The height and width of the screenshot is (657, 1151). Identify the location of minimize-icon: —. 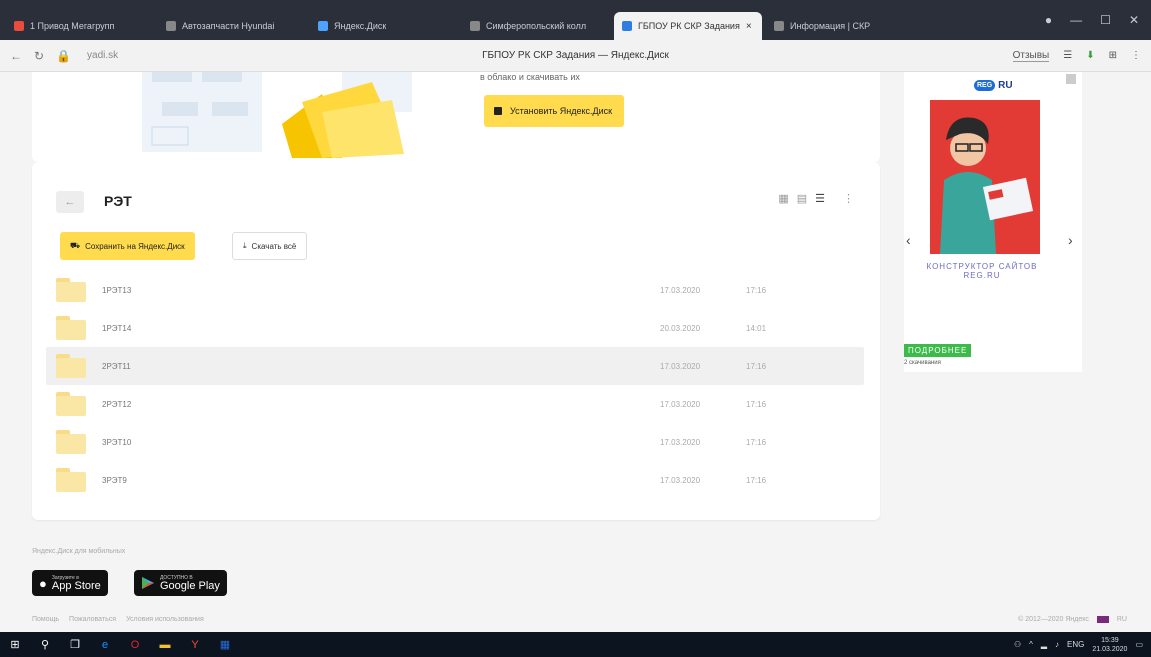
(1076, 20).